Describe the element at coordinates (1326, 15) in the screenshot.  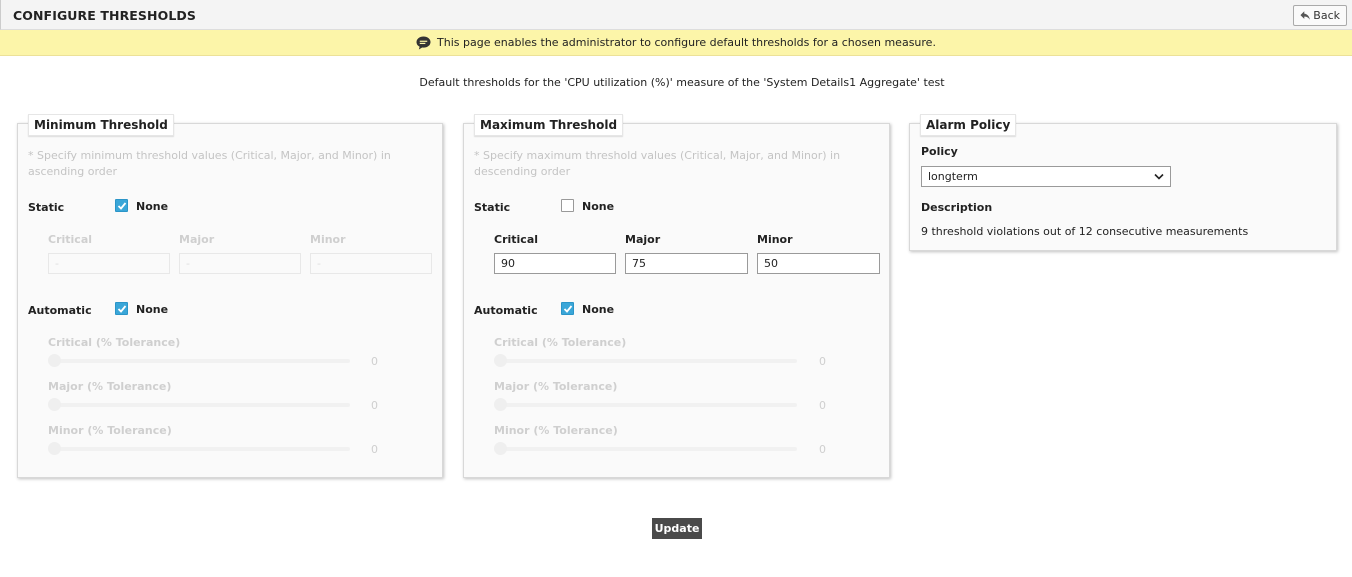
I see `back-button-label: Back` at that location.